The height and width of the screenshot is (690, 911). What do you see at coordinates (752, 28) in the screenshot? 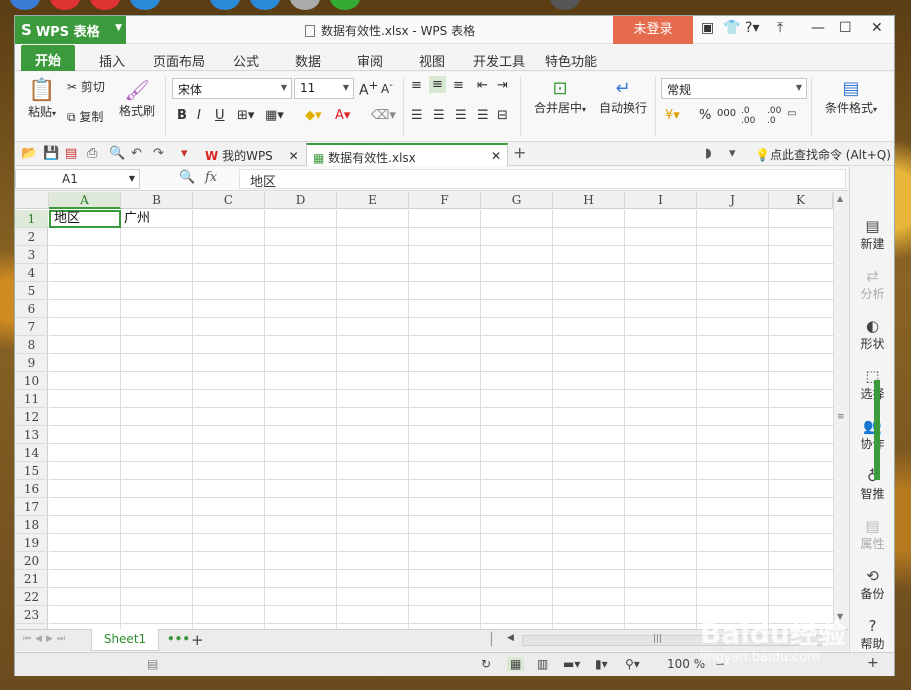
I see `help-button: ?▾` at bounding box center [752, 28].